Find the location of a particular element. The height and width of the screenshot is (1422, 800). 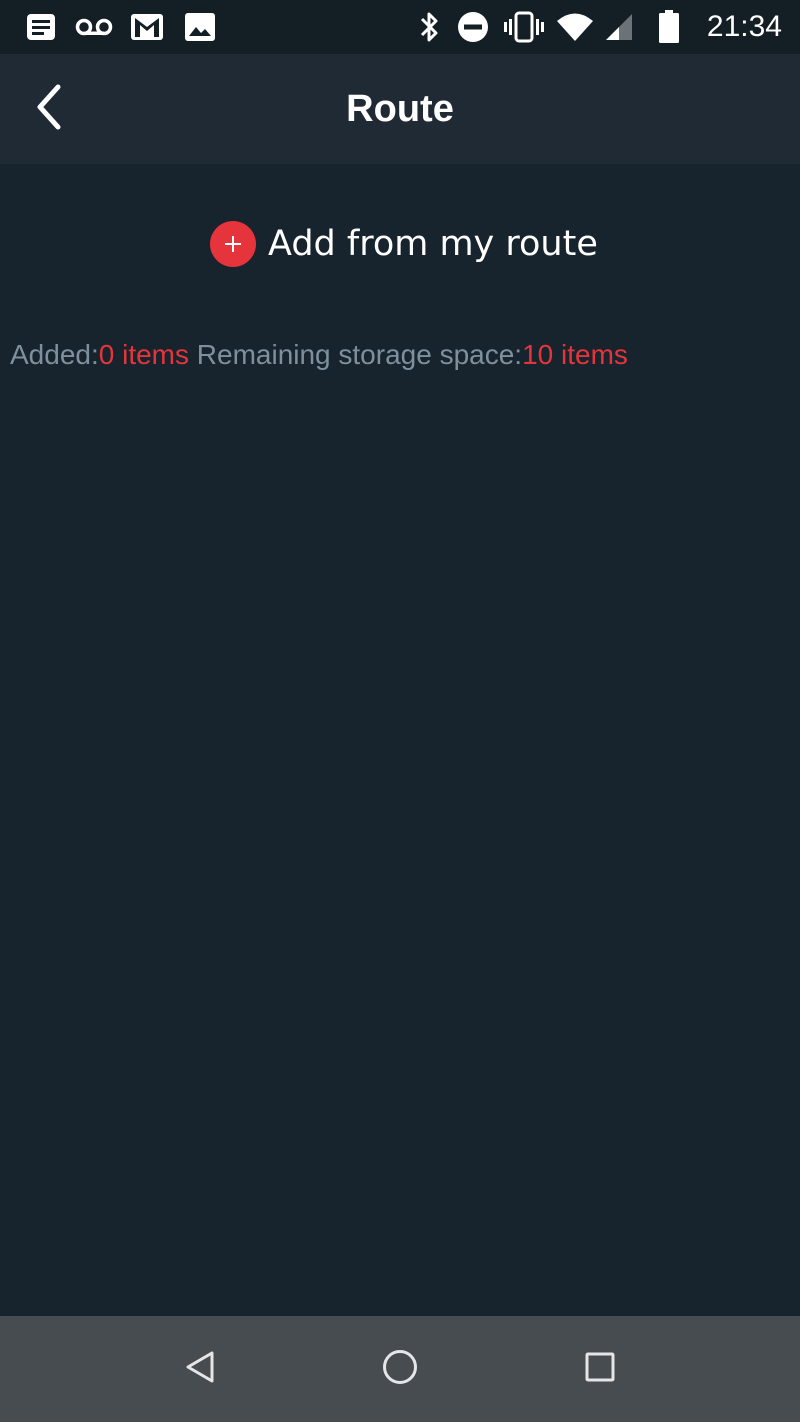

notes-icon is located at coordinates (41, 27).